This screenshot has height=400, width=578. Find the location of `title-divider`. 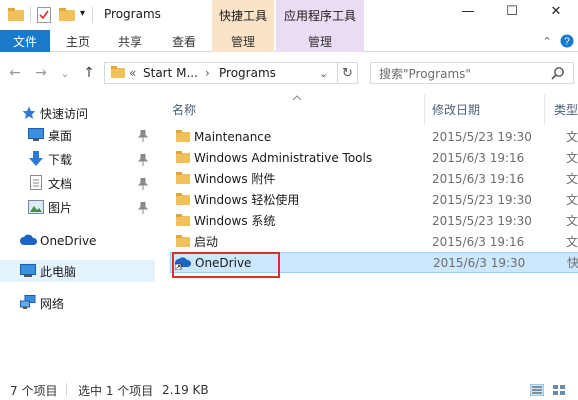

title-divider is located at coordinates (92, 15).